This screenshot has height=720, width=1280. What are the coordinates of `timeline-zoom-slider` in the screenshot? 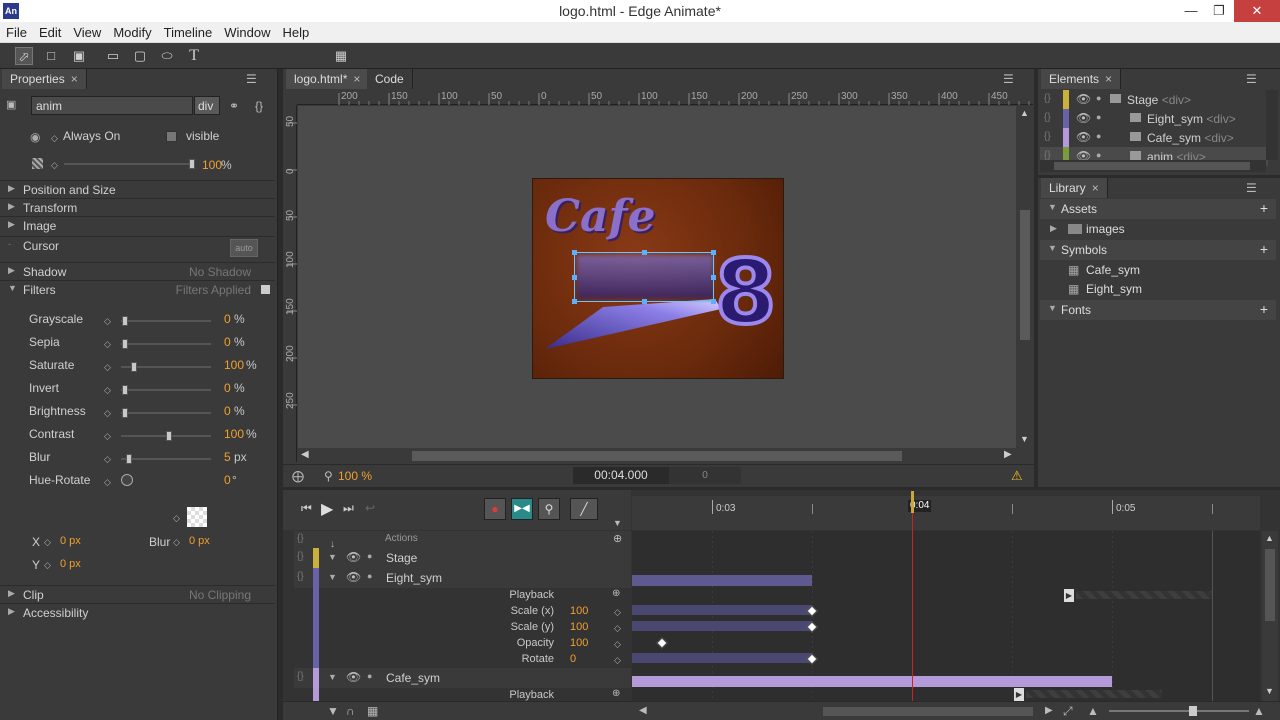 It's located at (1179, 711).